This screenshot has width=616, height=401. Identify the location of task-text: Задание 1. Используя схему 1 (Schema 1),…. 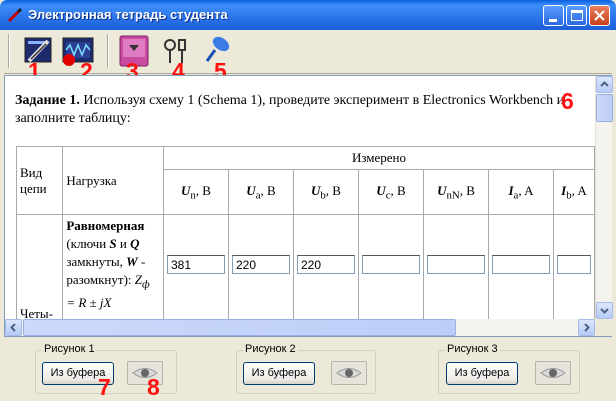
(295, 110).